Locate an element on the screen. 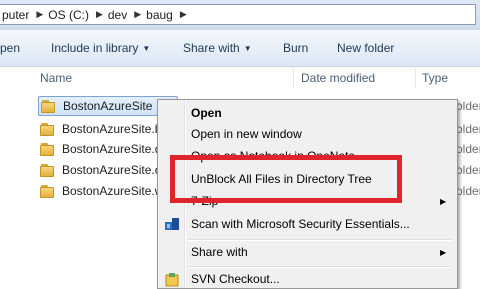 The width and height of the screenshot is (480, 289). shield-icon is located at coordinates (172, 224).